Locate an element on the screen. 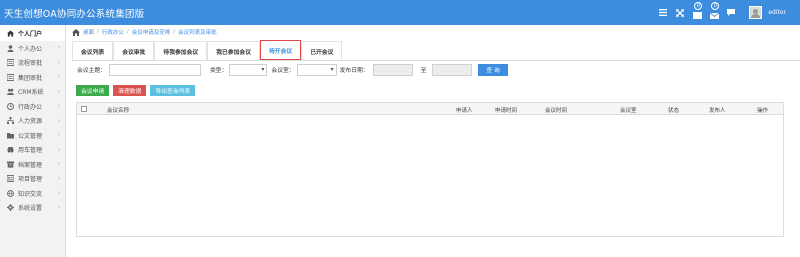  end-date-input is located at coordinates (452, 69).